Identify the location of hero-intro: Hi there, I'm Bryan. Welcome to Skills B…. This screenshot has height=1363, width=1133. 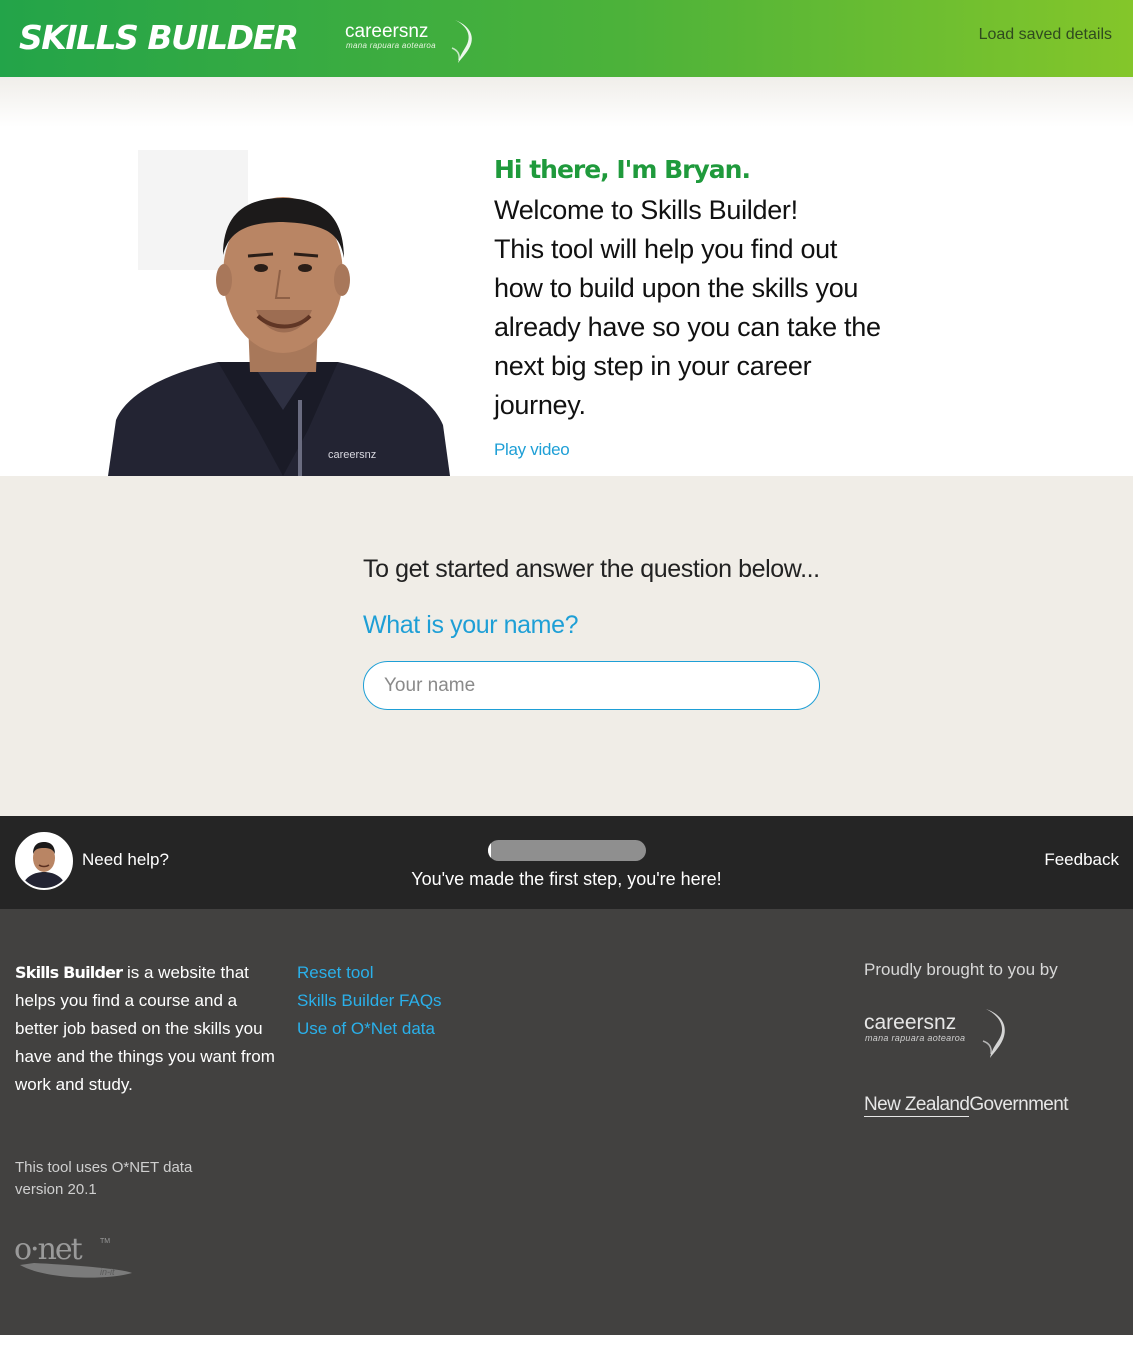
(714, 307).